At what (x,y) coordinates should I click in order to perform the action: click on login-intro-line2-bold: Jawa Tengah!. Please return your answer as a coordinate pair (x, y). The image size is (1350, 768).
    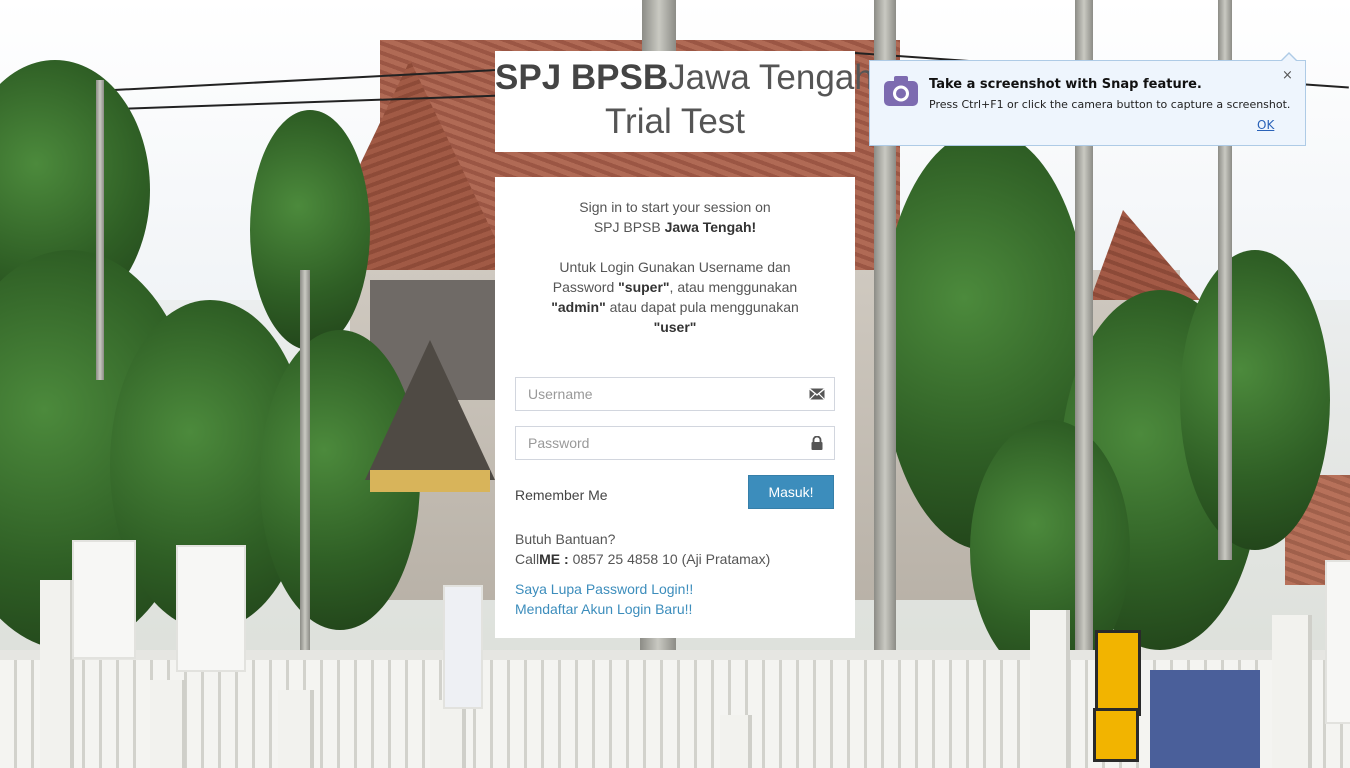
    Looking at the image, I should click on (710, 227).